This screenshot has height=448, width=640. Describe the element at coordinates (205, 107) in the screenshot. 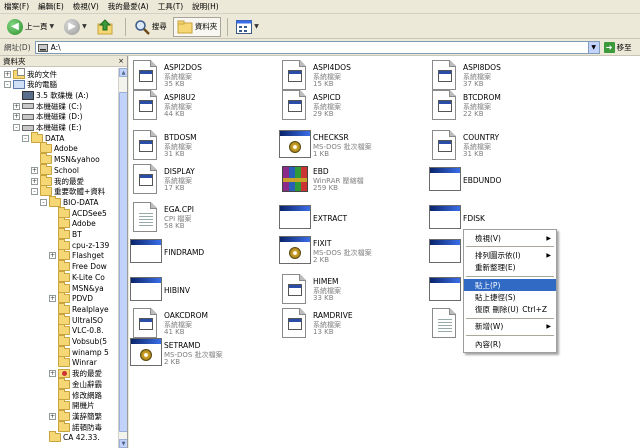

I see `file-item: ASPI8U2 系統檔案 44 KB` at that location.